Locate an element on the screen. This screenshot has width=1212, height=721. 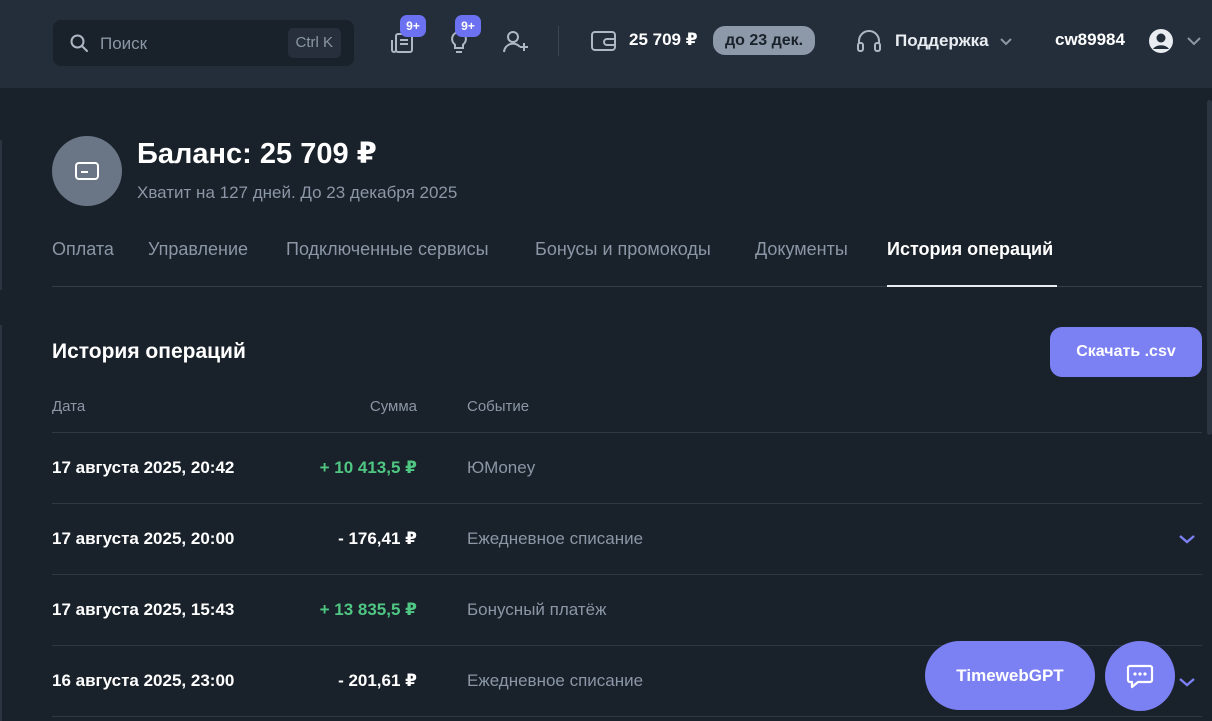
tab-bonuses: Бонусы и промокоды is located at coordinates (623, 263).